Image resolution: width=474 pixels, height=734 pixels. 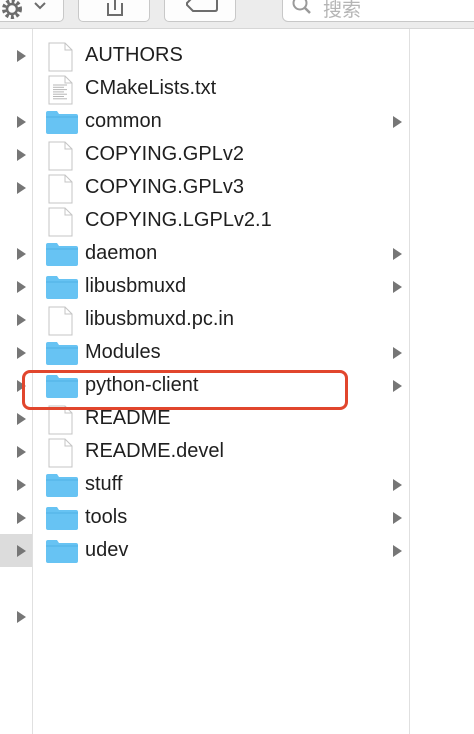 What do you see at coordinates (142, 385) in the screenshot?
I see `file-name: python-client` at bounding box center [142, 385].